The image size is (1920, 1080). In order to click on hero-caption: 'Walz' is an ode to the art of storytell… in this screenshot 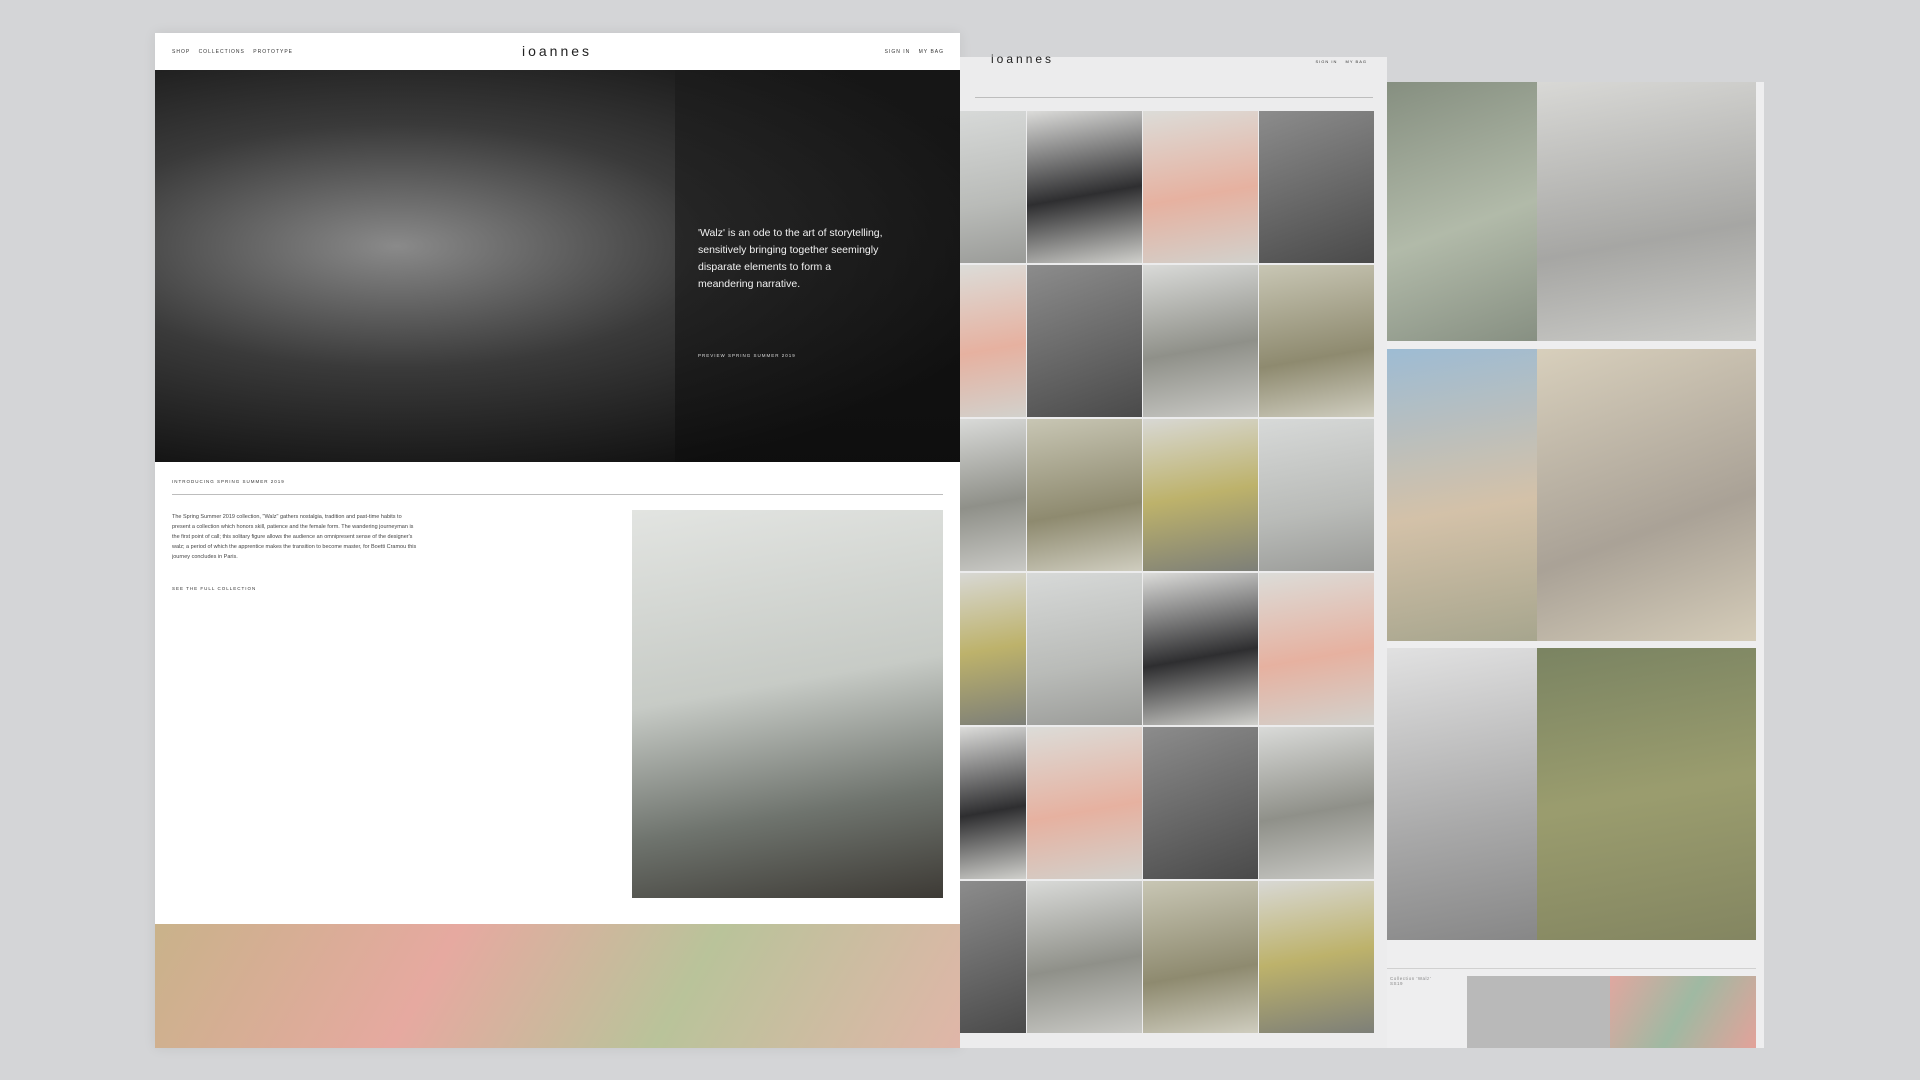, I will do `click(790, 258)`.